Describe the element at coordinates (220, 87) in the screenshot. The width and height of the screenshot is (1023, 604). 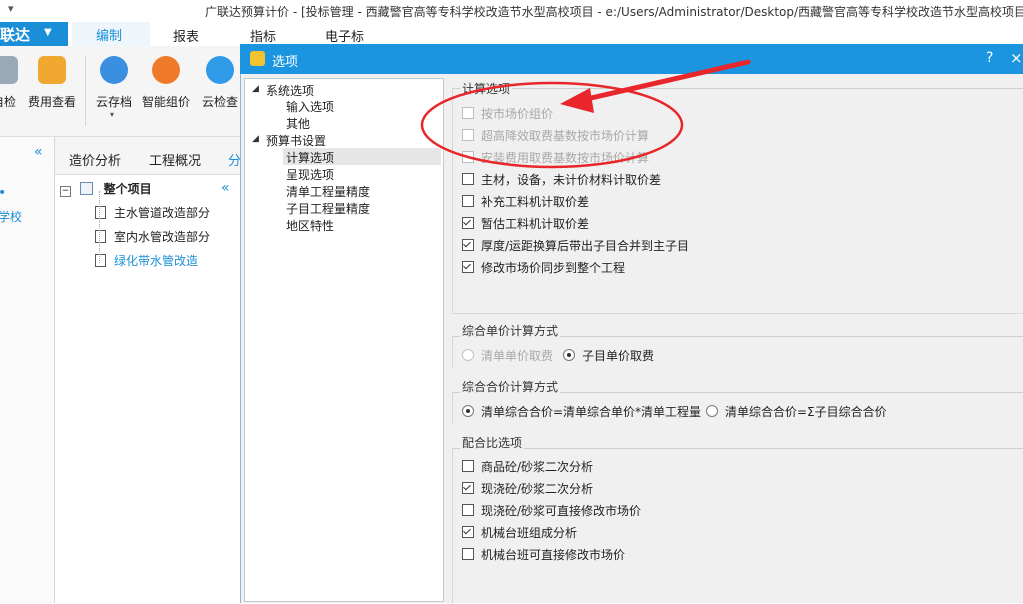
I see `cloud-check-button: 云检查` at that location.